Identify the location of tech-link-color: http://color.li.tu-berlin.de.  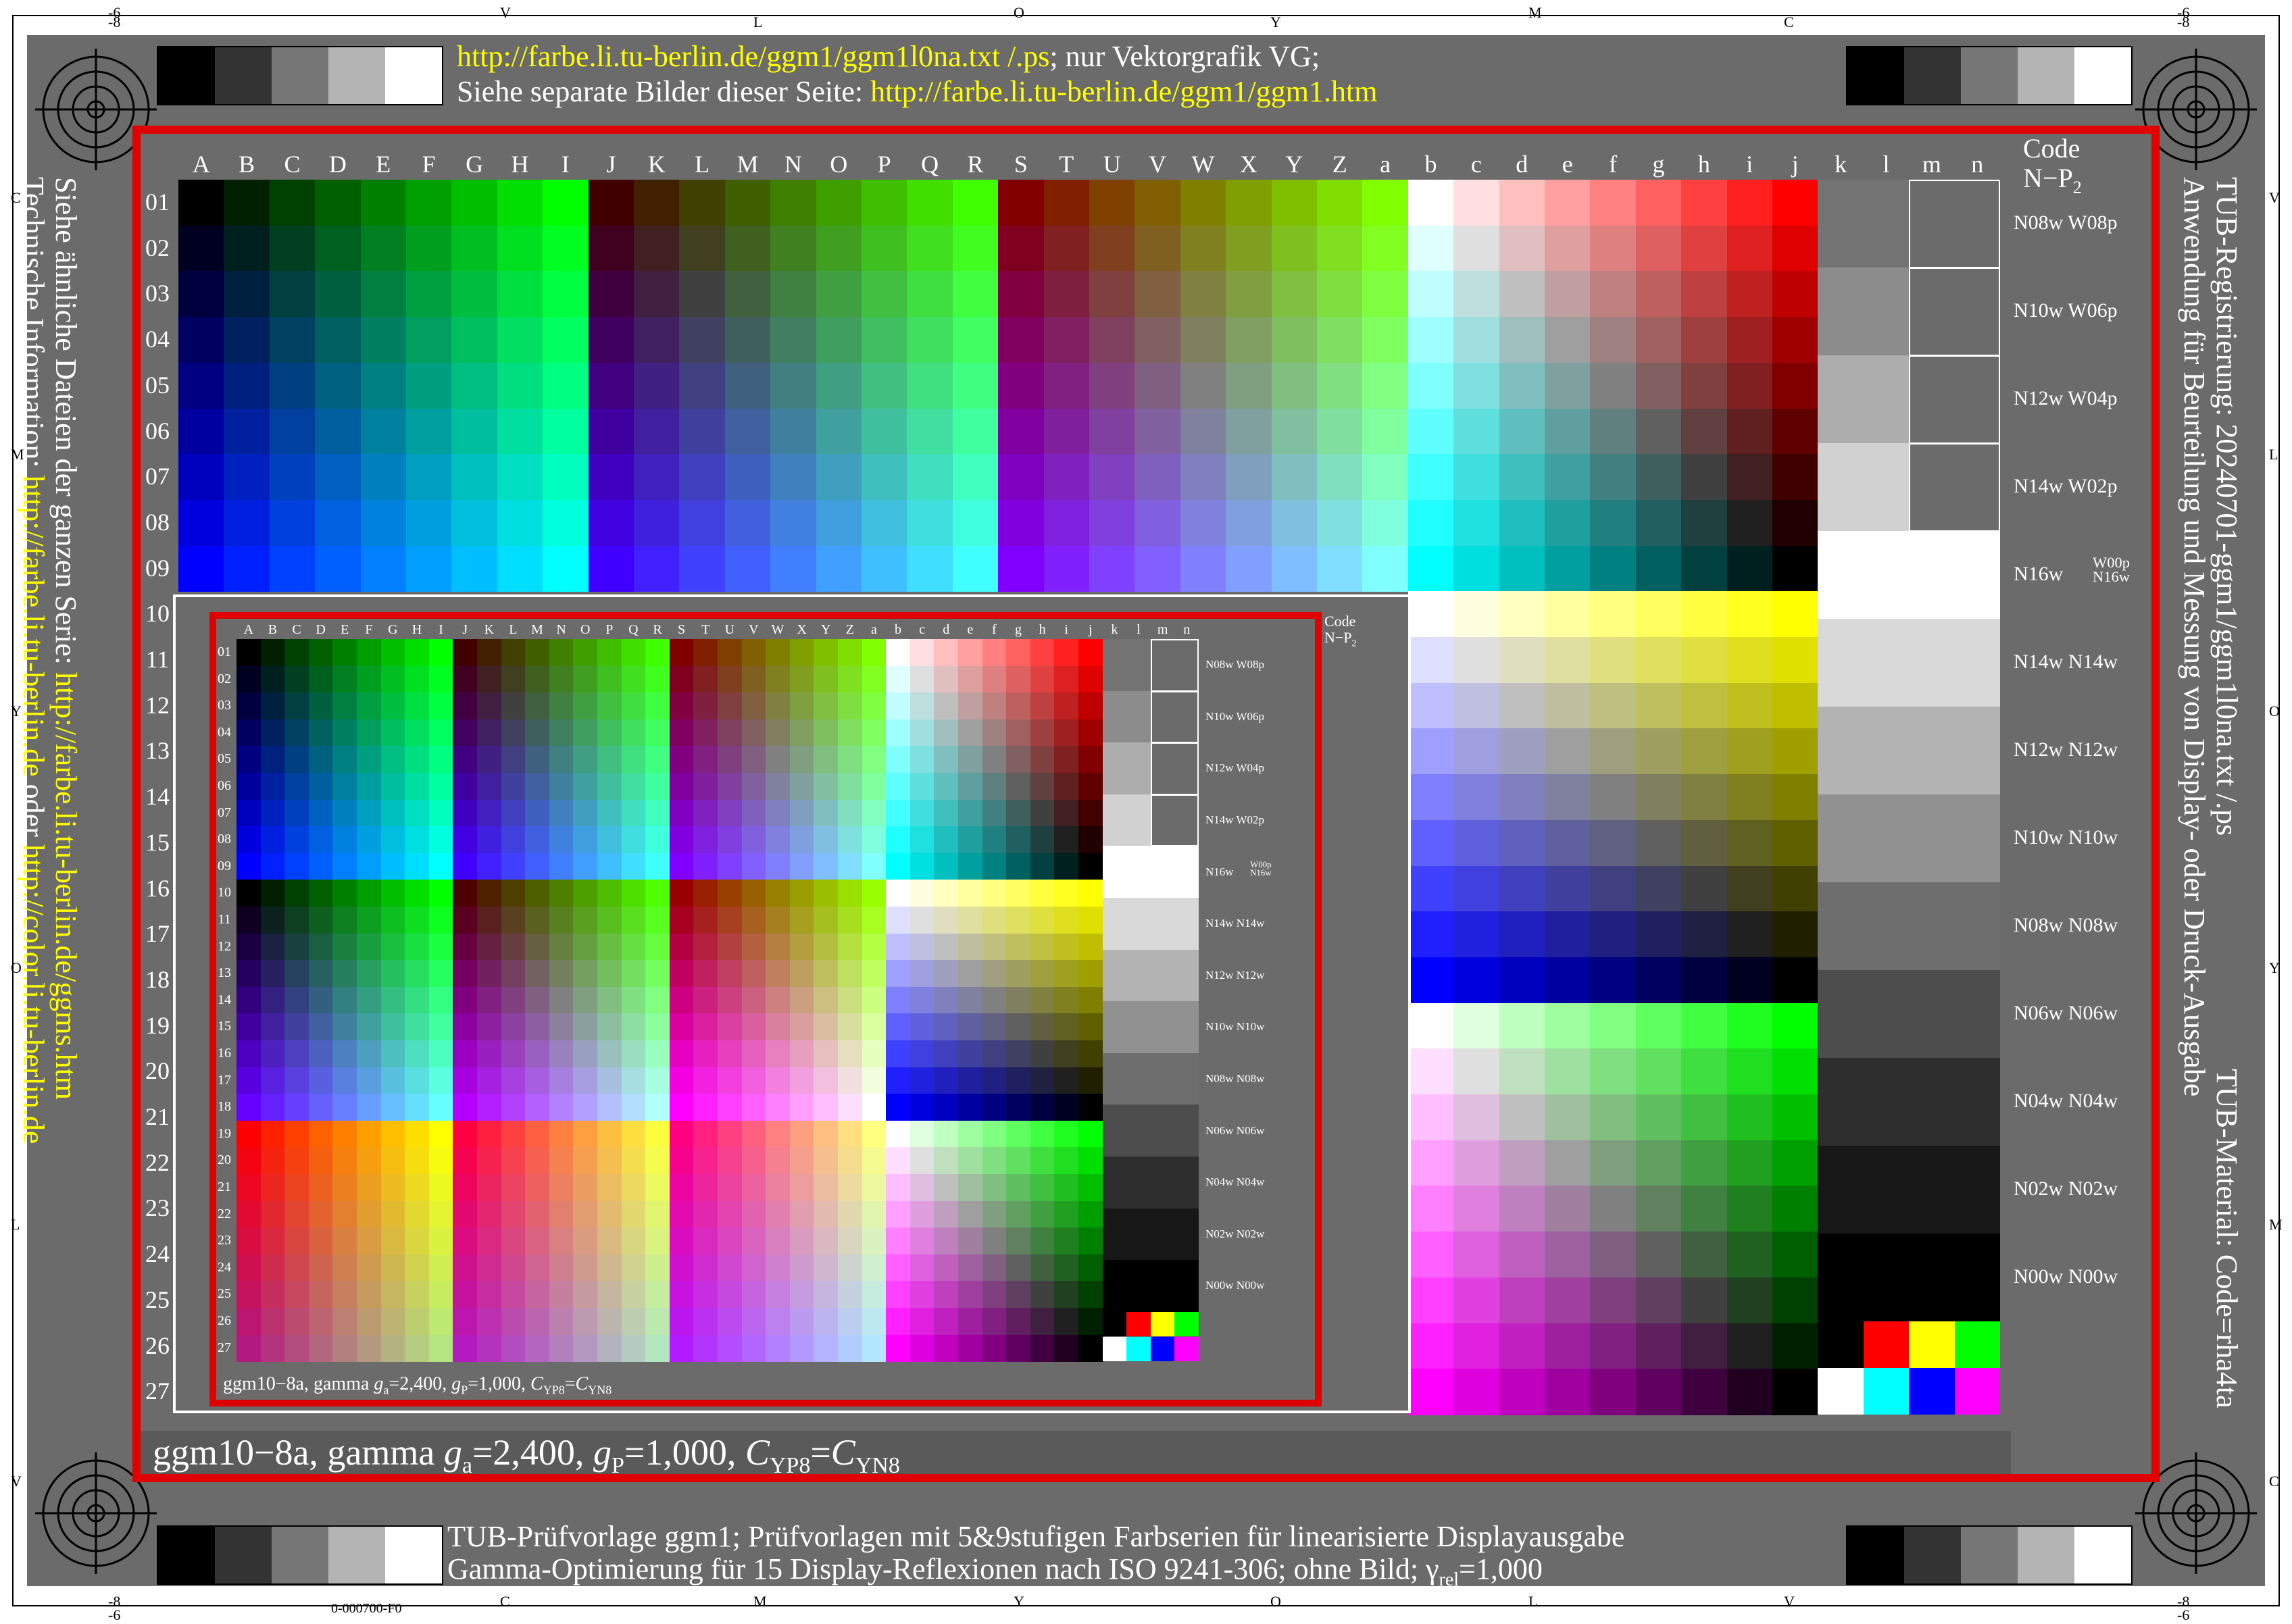
(33, 994).